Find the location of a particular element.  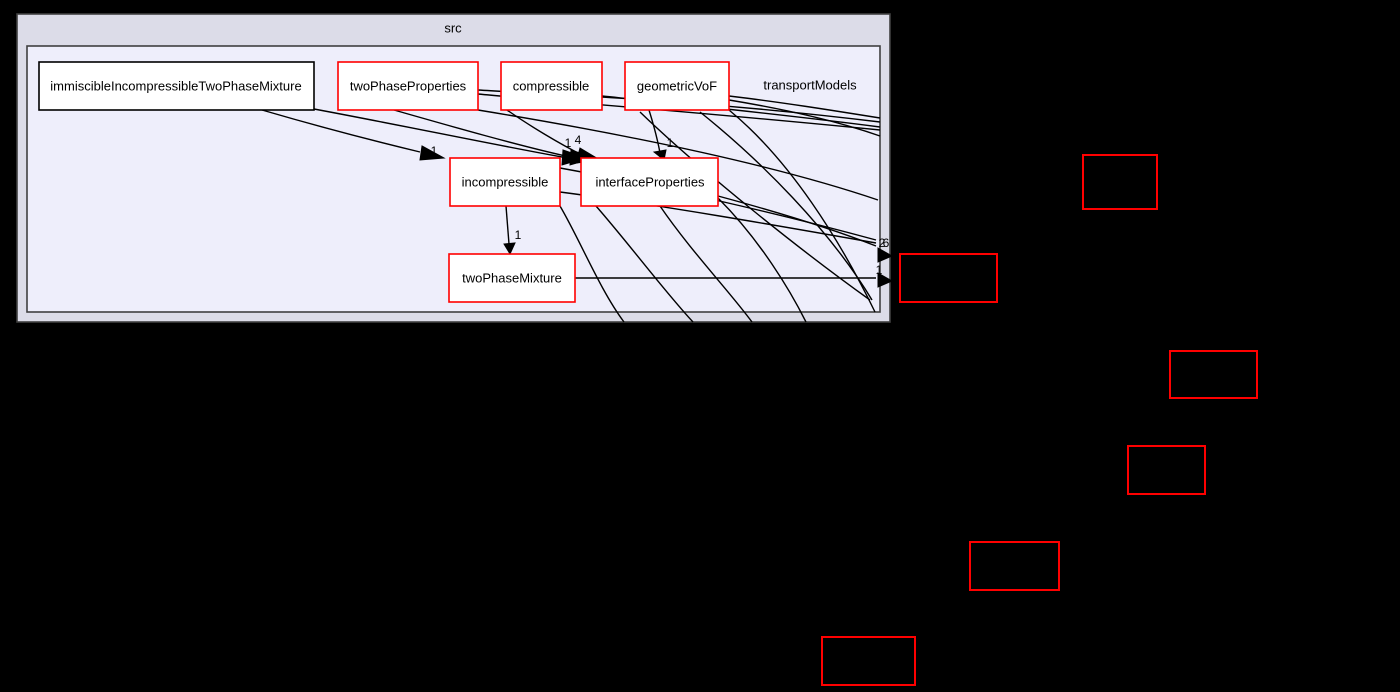

node-label-compressible: compressible is located at coordinates (551, 85).